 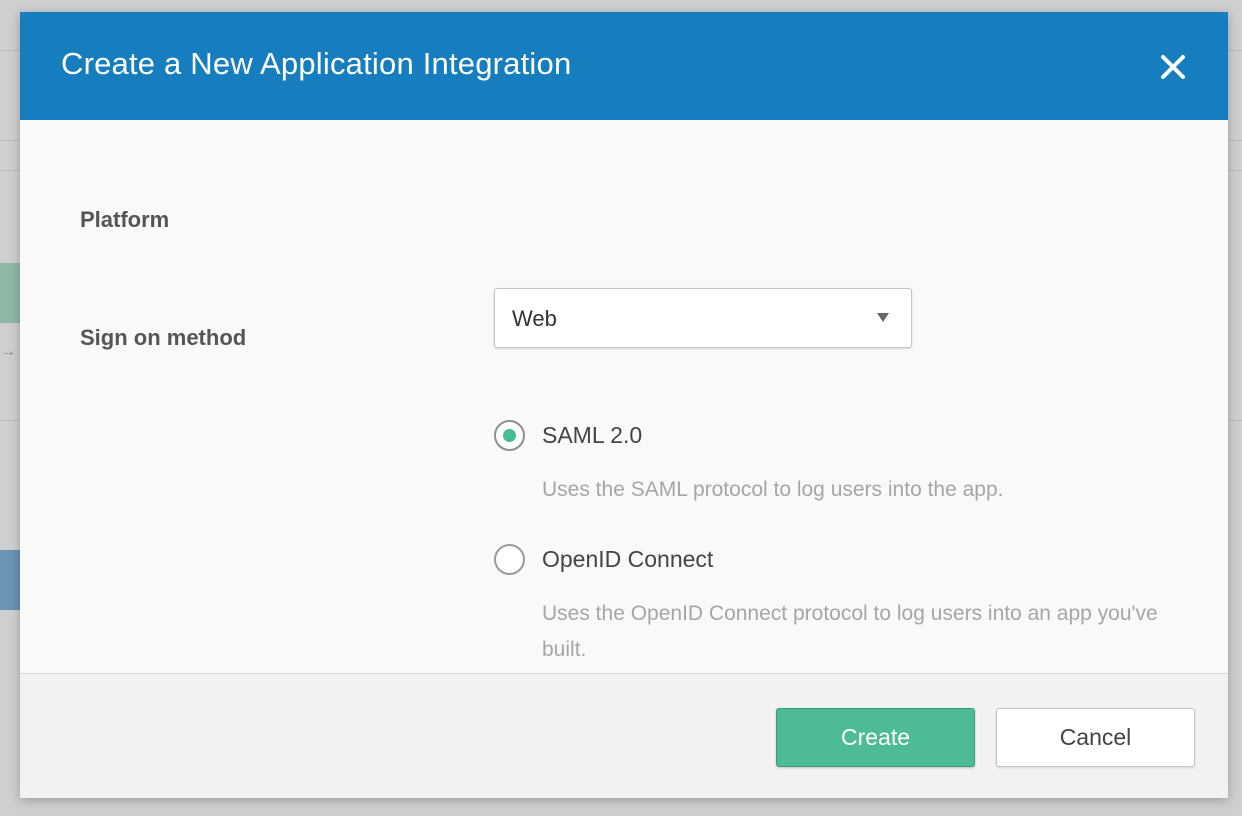 What do you see at coordinates (624, 735) in the screenshot?
I see `modal-footer: Create Cancel` at bounding box center [624, 735].